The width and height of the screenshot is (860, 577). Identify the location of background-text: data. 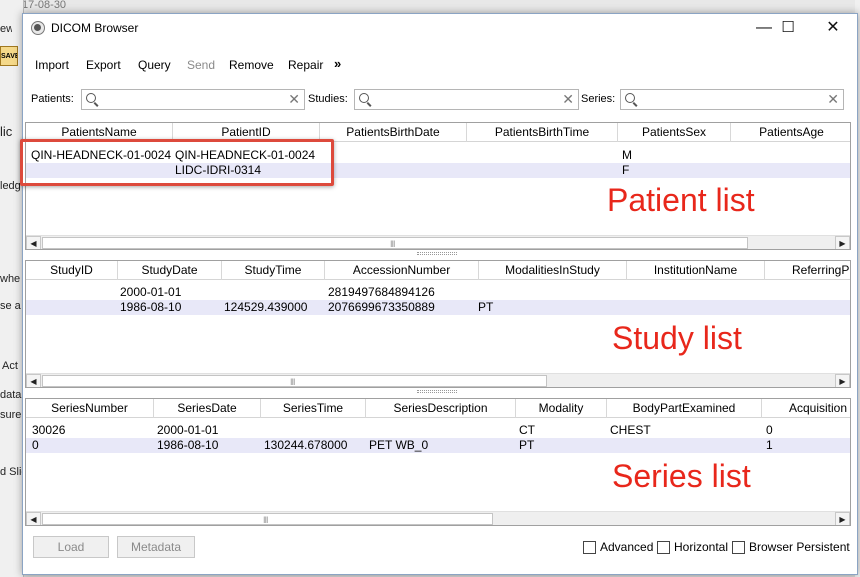
(11, 395).